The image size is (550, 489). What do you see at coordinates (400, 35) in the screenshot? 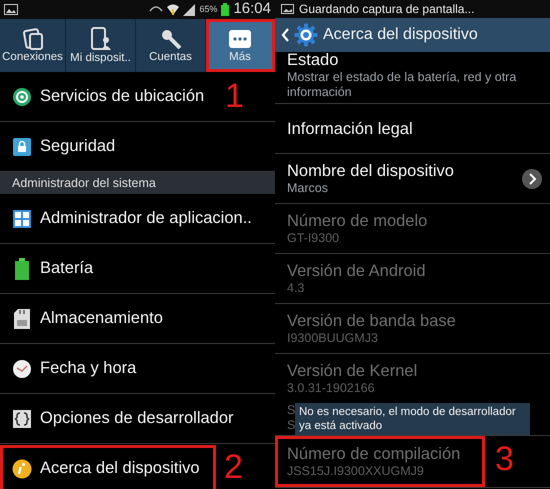
I see `screen-title: Acerca del dispositivo` at bounding box center [400, 35].